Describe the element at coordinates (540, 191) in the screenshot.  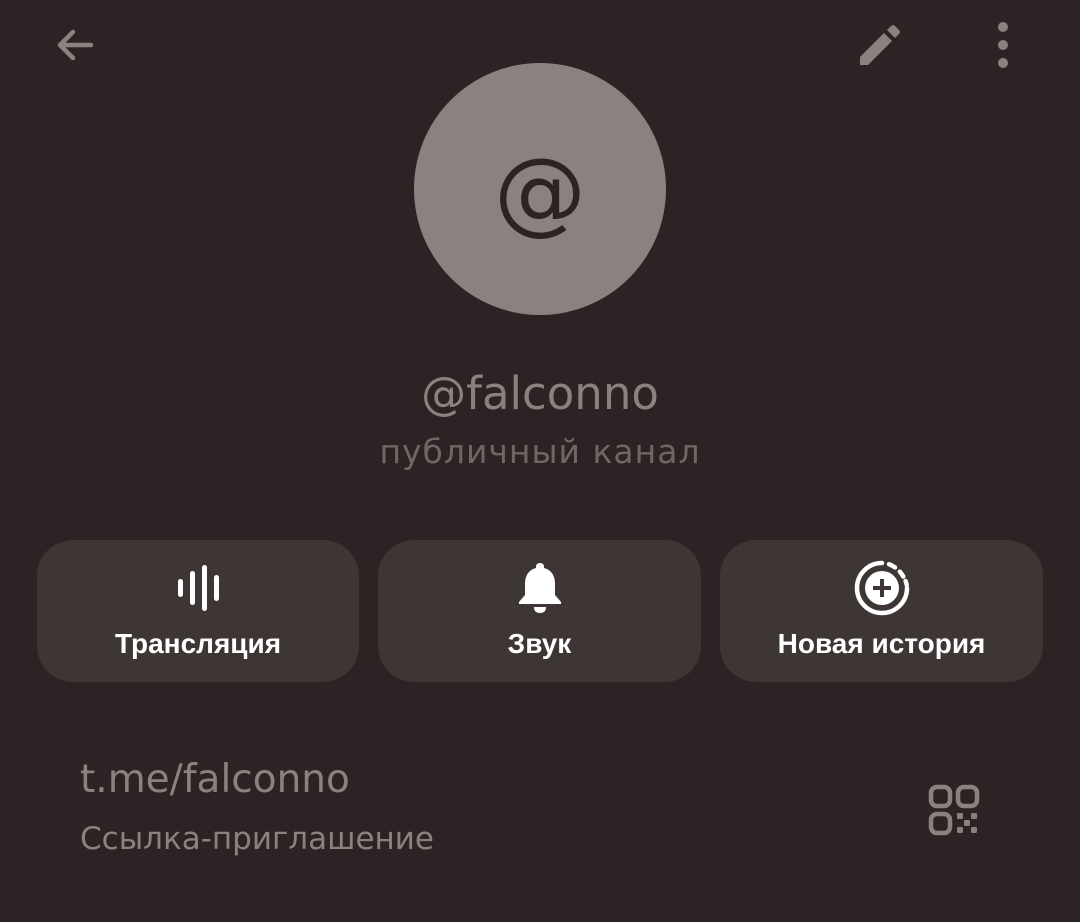
I see `avatar-at-glyph: @` at that location.